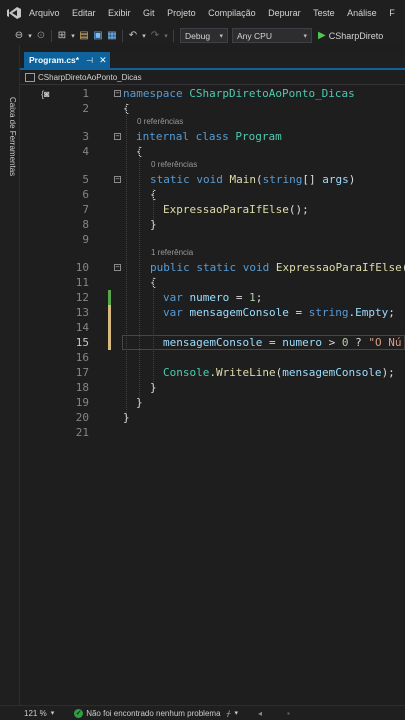 Image resolution: width=405 pixels, height=720 pixels. Describe the element at coordinates (54, 60) in the screenshot. I see `tab-title: Program.cs*` at that location.